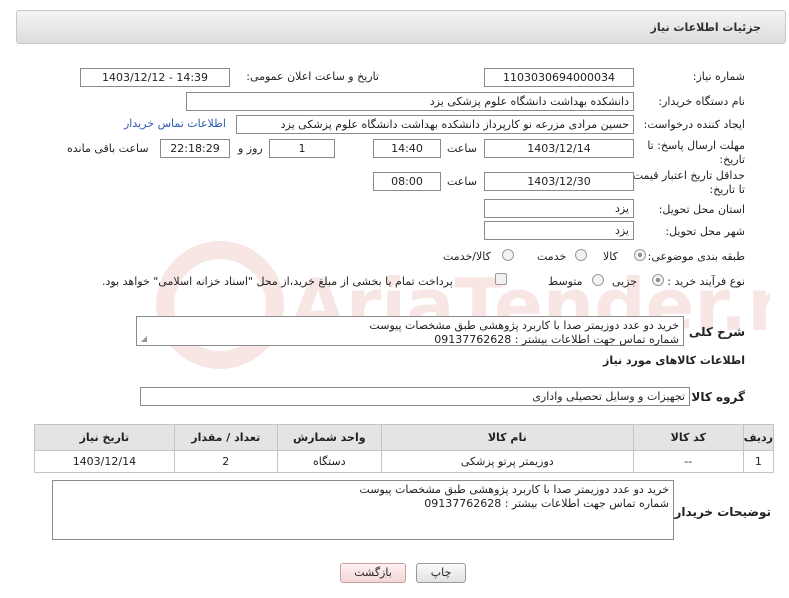 This screenshot has height=598, width=789. Describe the element at coordinates (143, 339) in the screenshot. I see `resize-grip-icon: ◢` at that location.